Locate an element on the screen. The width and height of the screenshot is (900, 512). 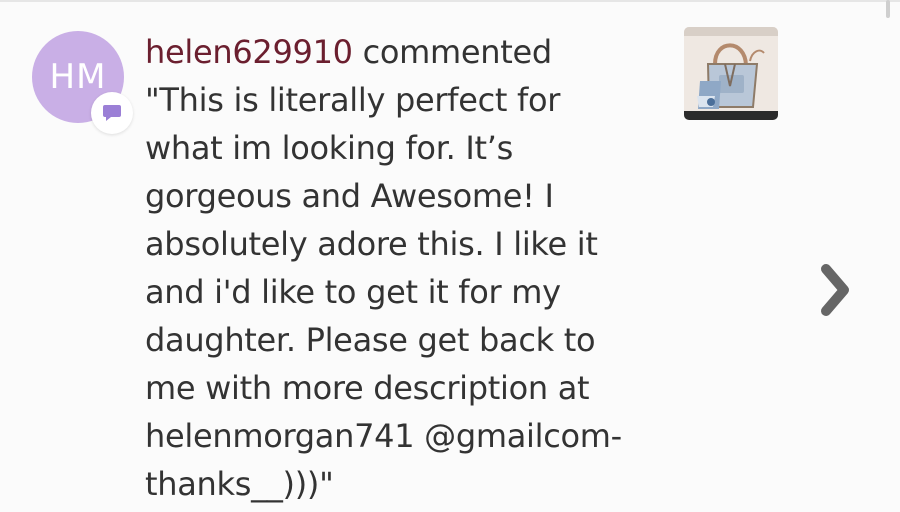
product-image is located at coordinates (731, 73).